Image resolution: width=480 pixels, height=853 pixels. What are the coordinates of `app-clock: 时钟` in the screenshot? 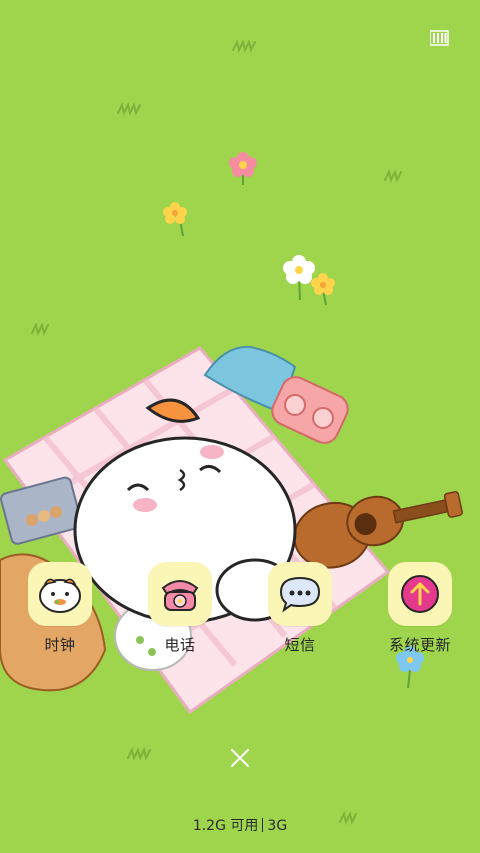 It's located at (60, 608).